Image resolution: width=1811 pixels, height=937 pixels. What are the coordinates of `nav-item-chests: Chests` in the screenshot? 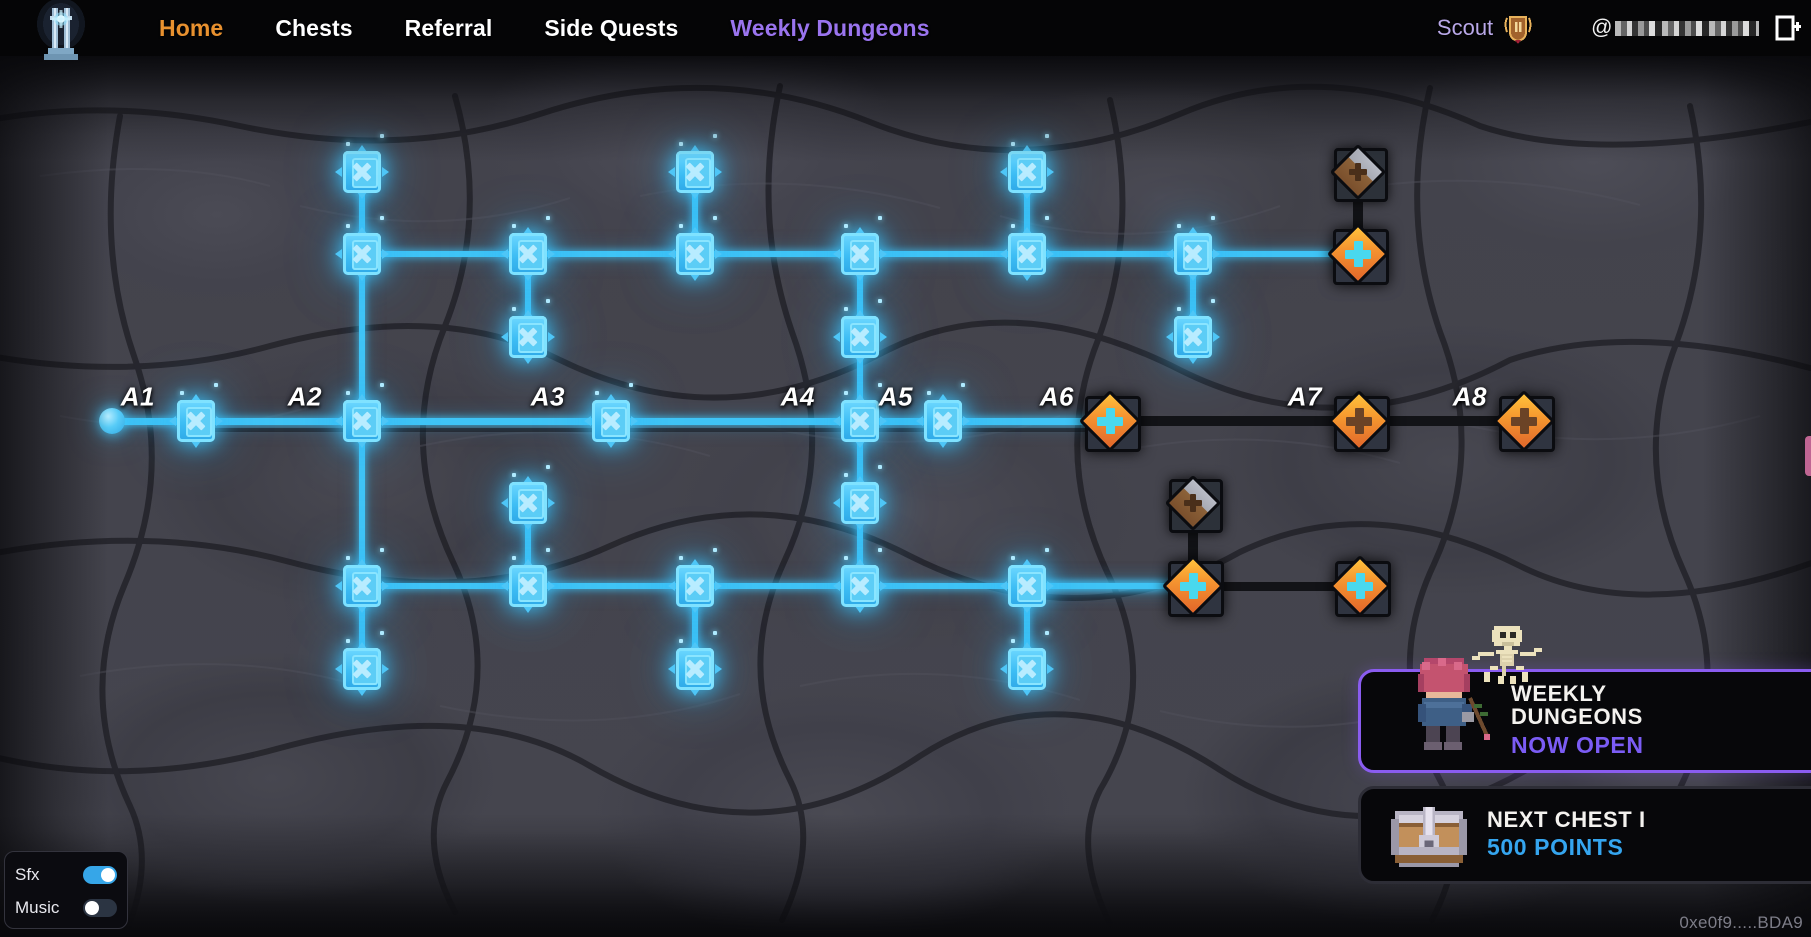 It's located at (313, 28).